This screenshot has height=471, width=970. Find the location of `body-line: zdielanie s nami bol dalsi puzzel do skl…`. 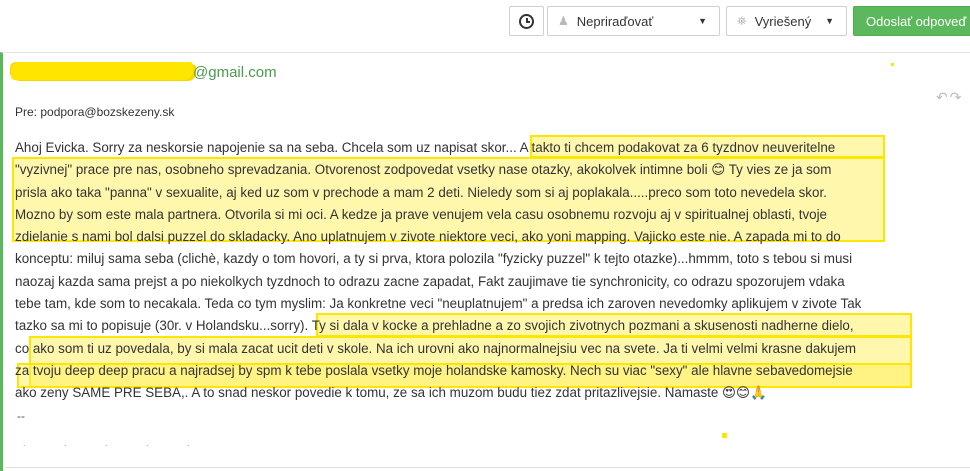

body-line: zdielanie s nami bol dalsi puzzel do skl… is located at coordinates (428, 237).